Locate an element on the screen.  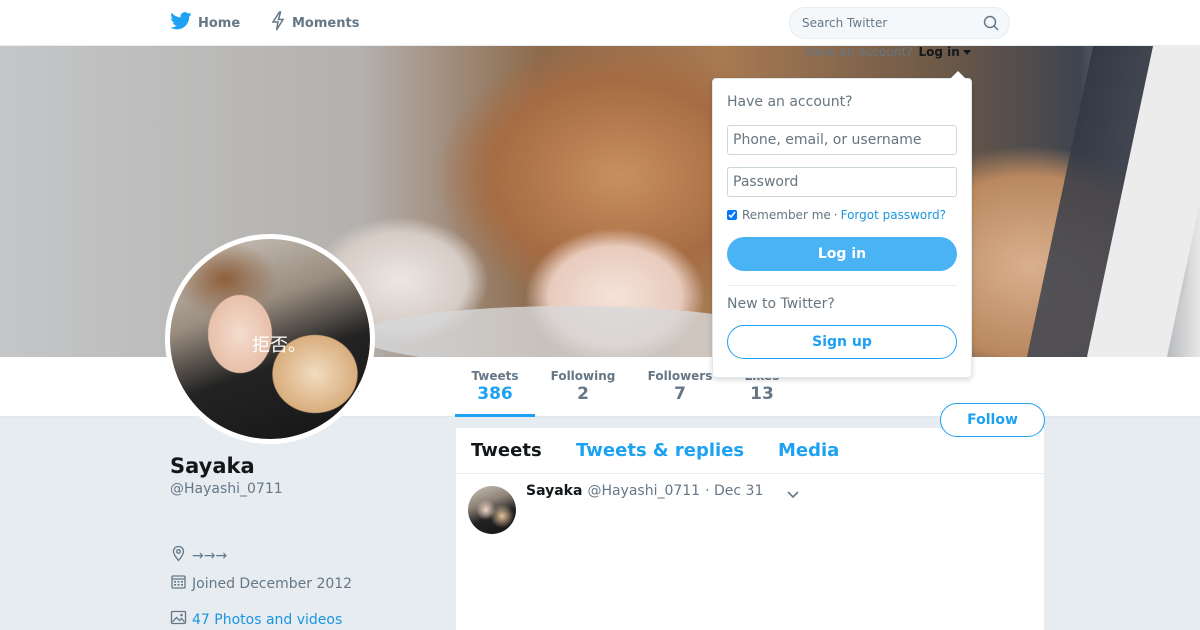
tweet-item: Sayaka @Hayashi_0711 · Dec 31 is located at coordinates (750, 552).